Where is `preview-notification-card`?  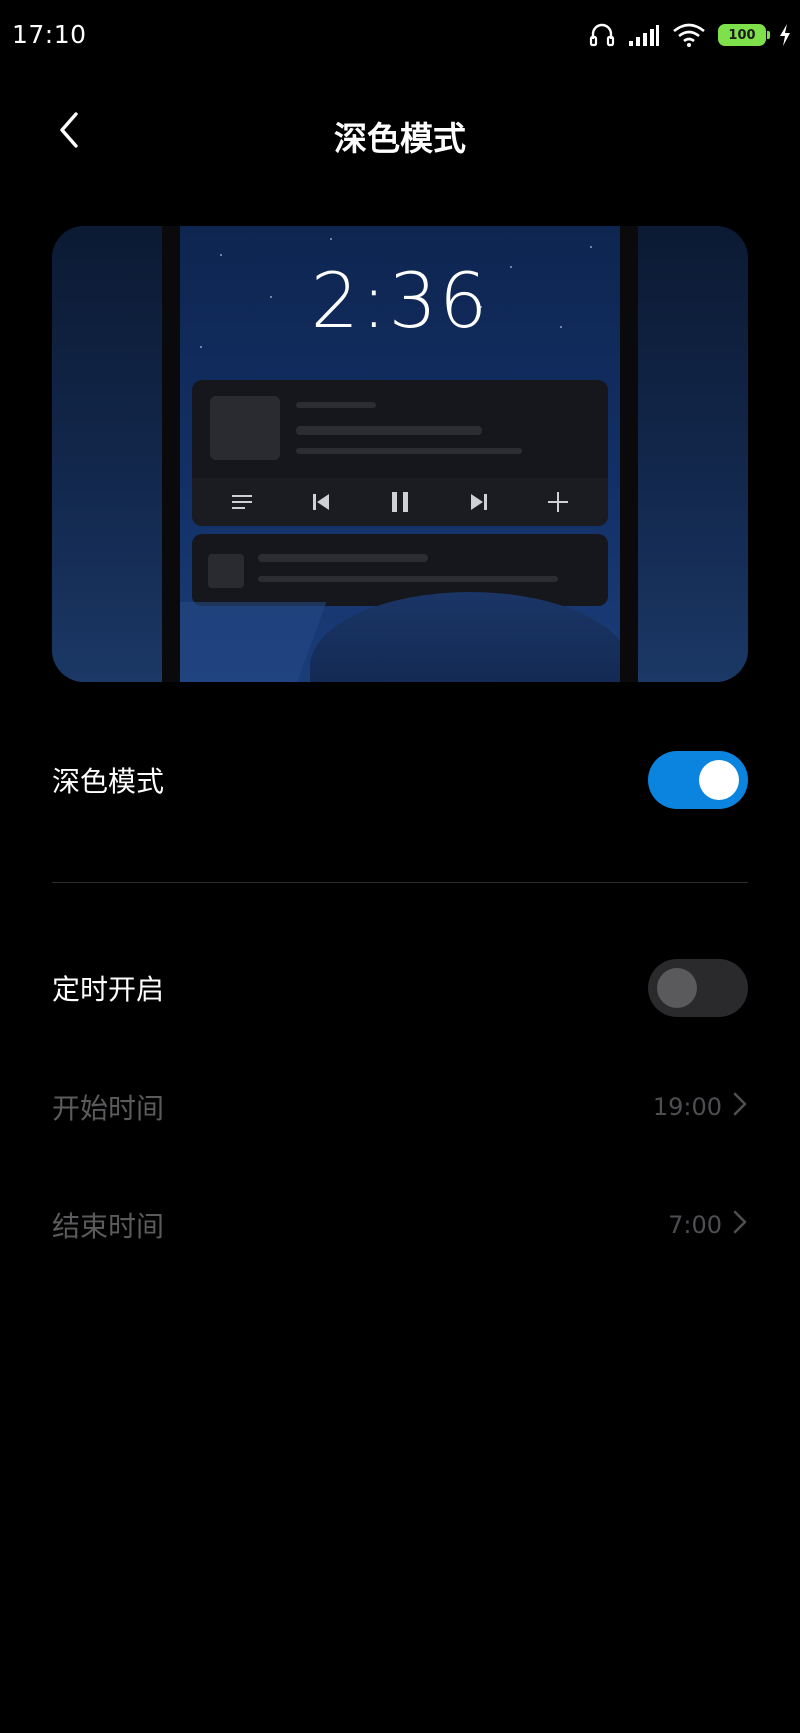 preview-notification-card is located at coordinates (400, 570).